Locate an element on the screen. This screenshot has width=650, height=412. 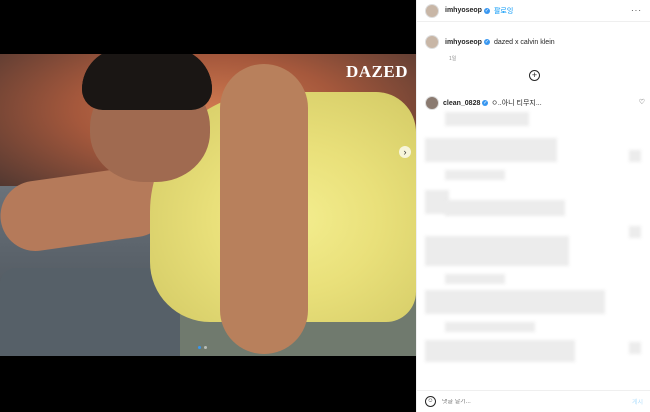
comment-item: clean_0828 ✓ ㅇ..아니 티무지... ♡ is located at coordinates (536, 103).